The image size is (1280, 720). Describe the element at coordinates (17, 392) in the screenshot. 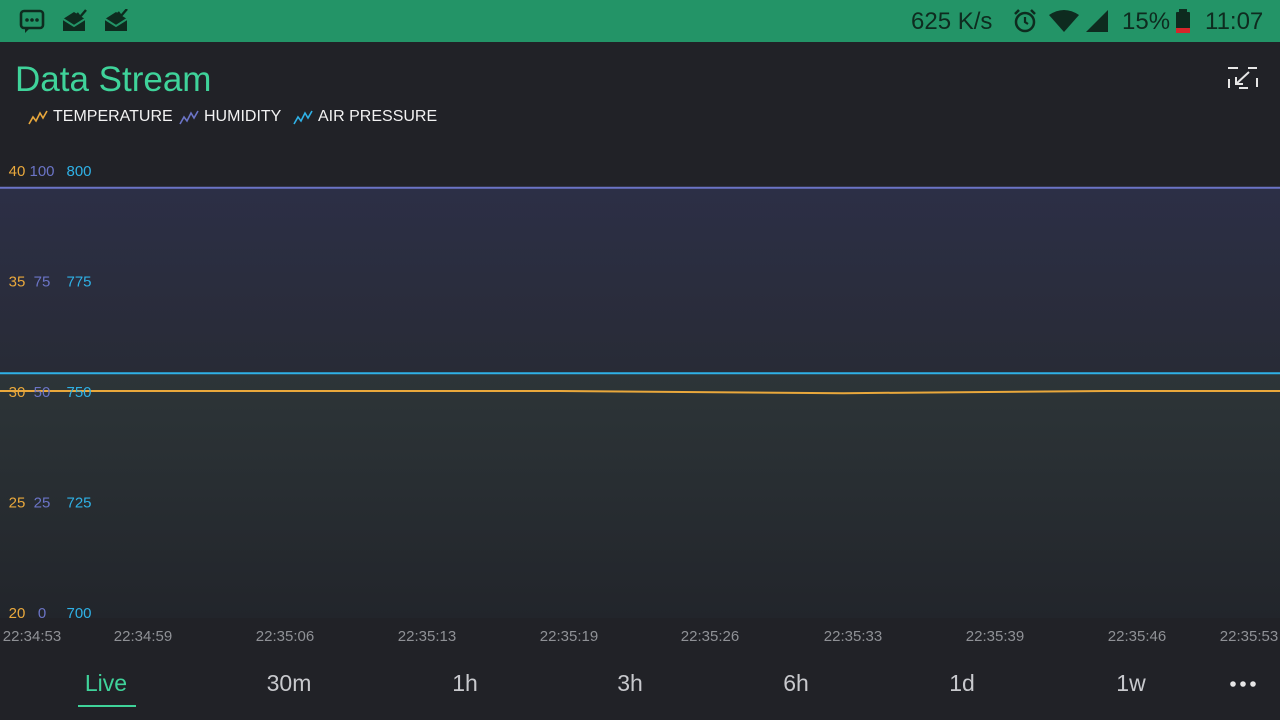

I see `y-tick-label: 30` at that location.